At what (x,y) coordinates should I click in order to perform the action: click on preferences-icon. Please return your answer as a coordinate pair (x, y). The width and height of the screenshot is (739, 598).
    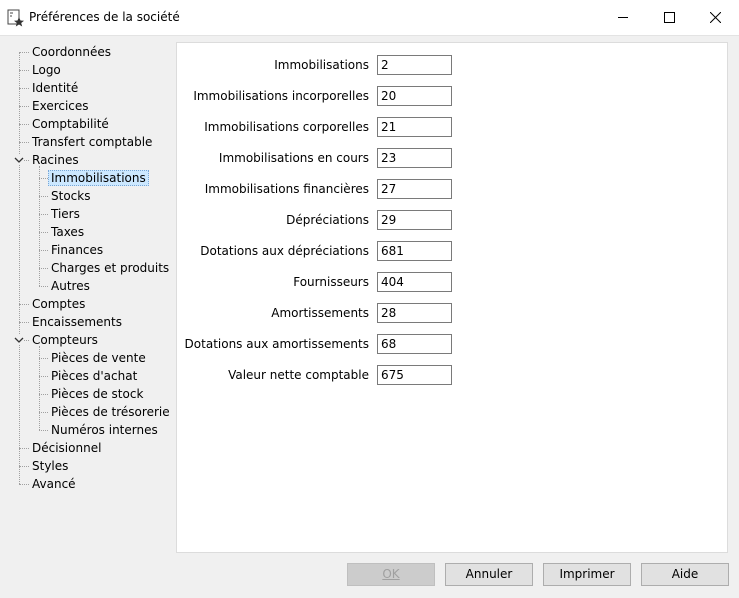
    Looking at the image, I should click on (15, 18).